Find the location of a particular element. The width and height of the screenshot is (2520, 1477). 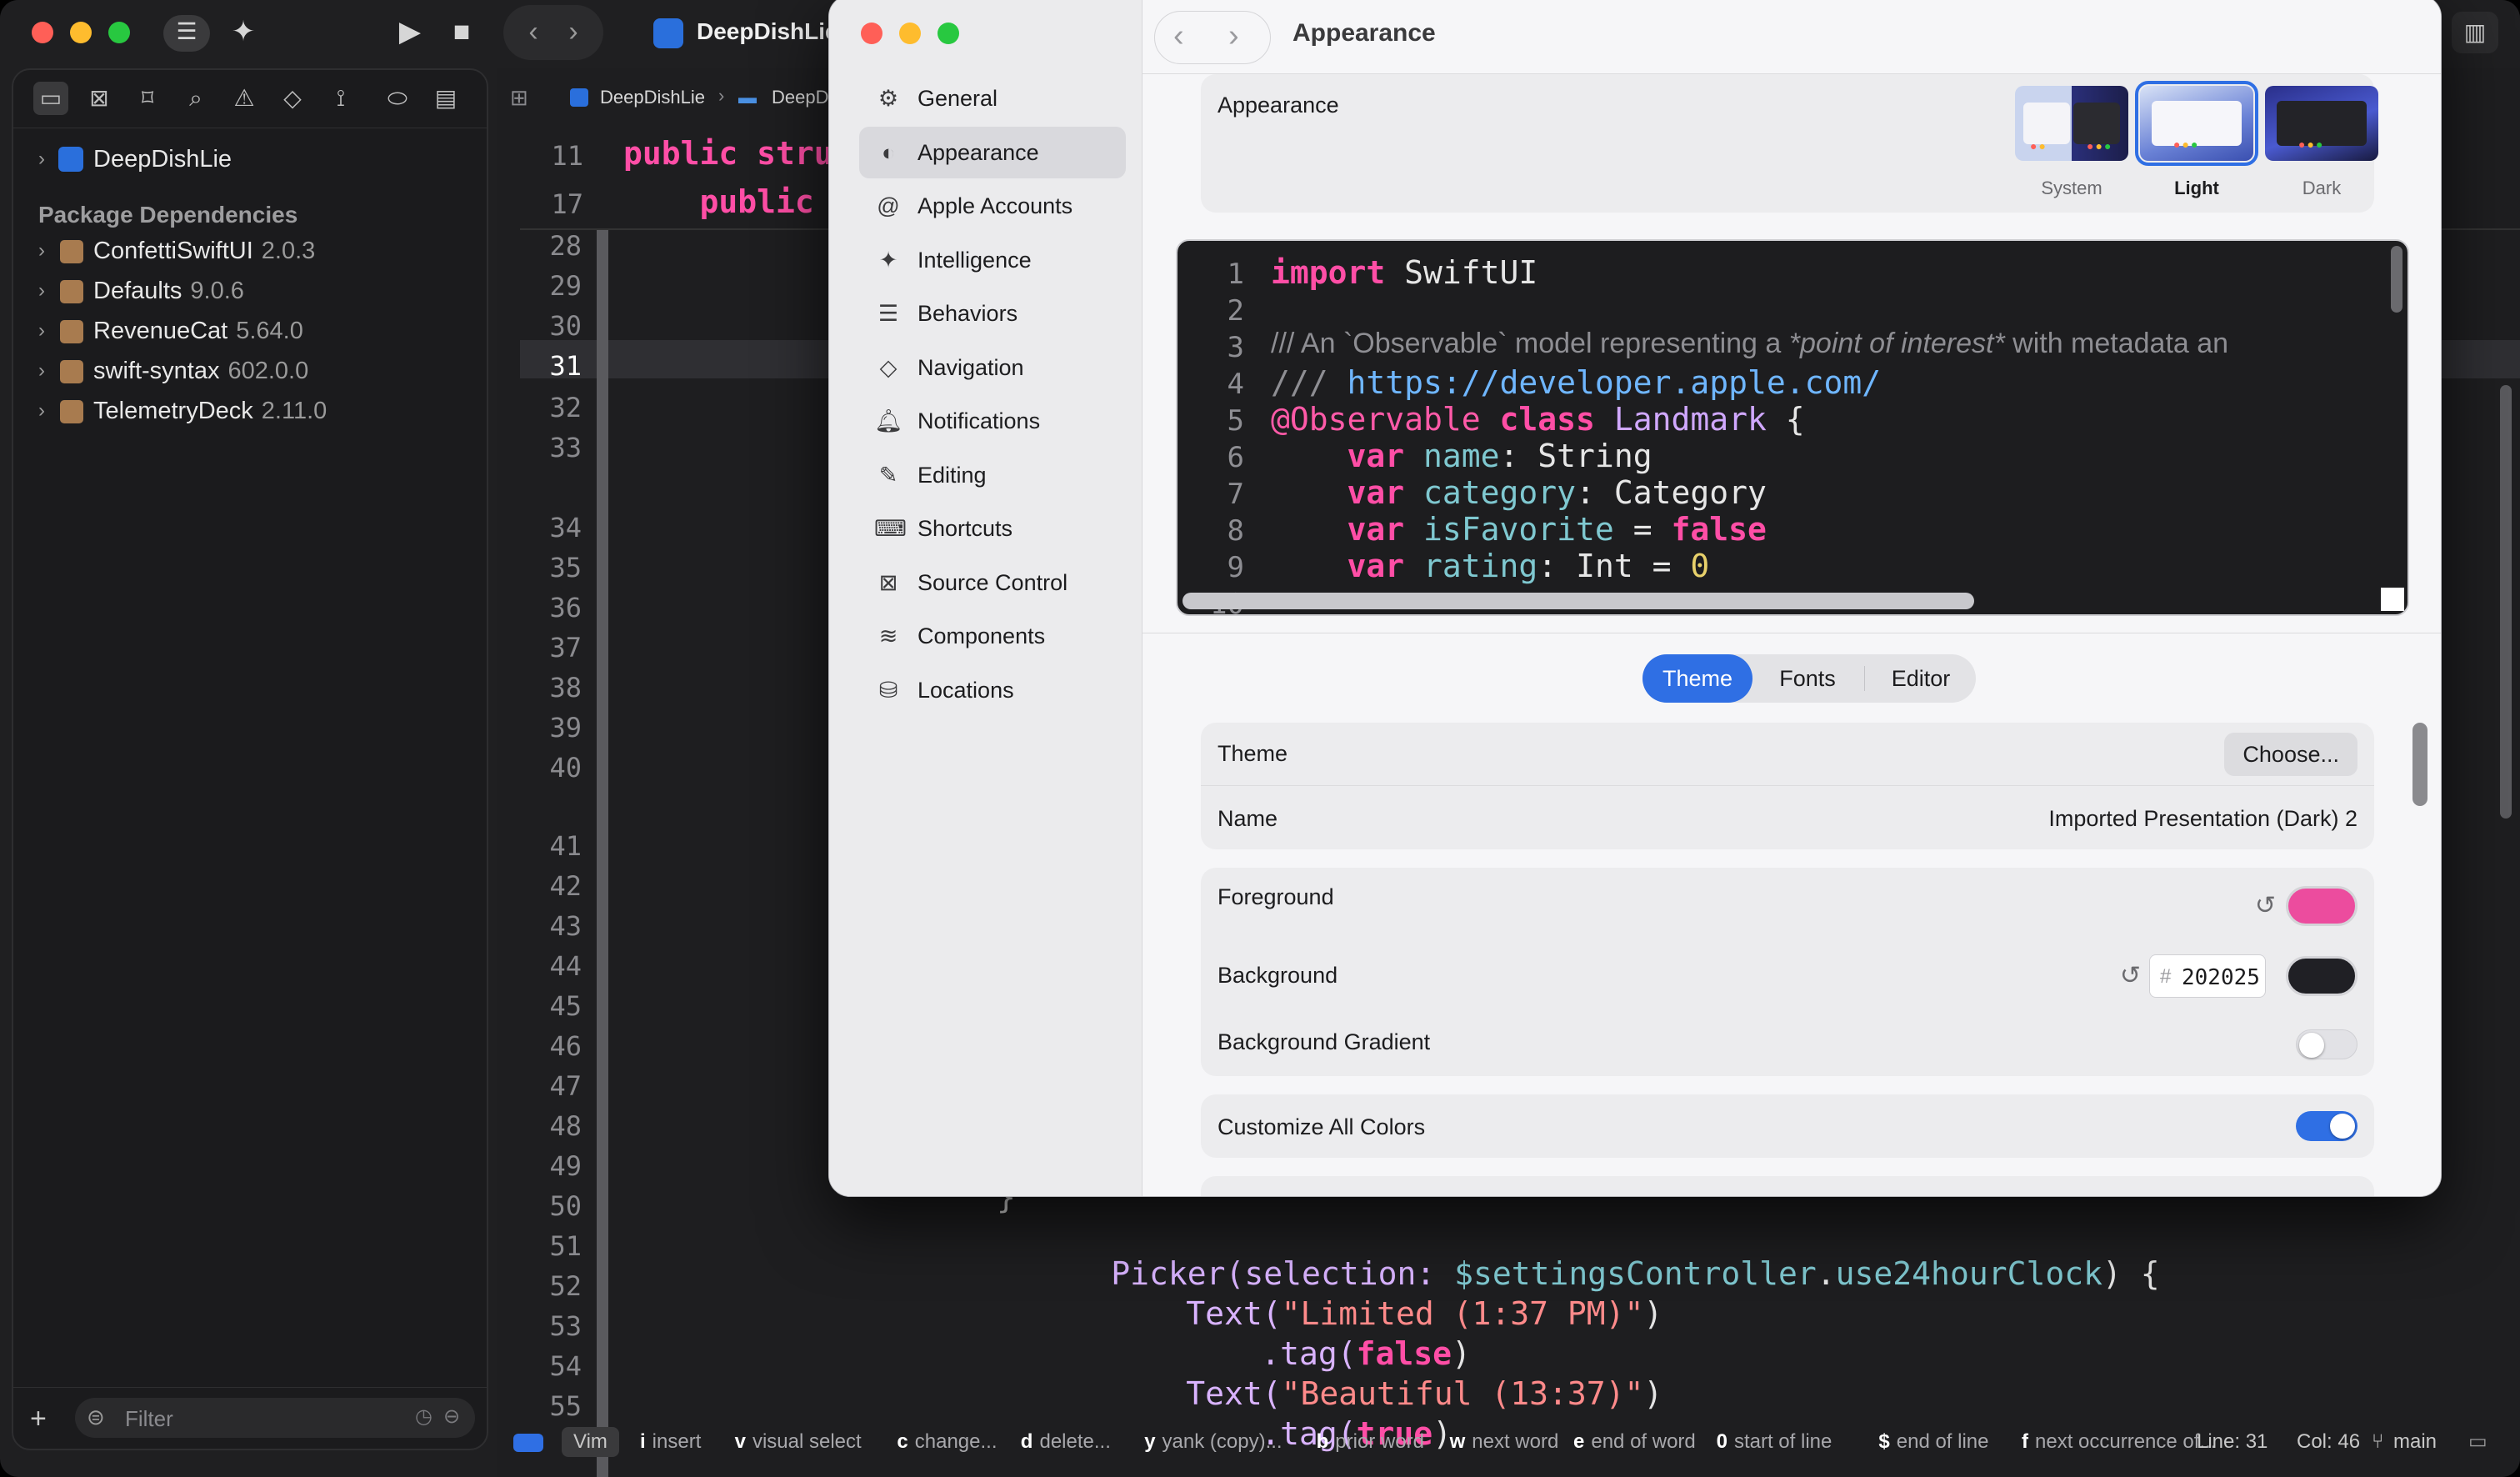

filter-options-icon: ⊜ is located at coordinates (96, 1417).